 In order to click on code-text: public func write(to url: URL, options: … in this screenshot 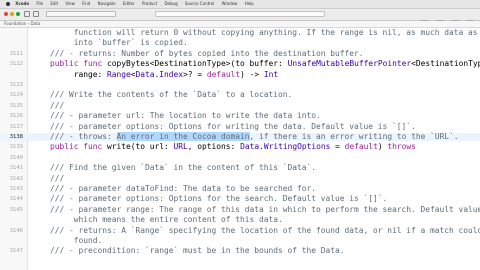, I will do `click(223, 147)`.